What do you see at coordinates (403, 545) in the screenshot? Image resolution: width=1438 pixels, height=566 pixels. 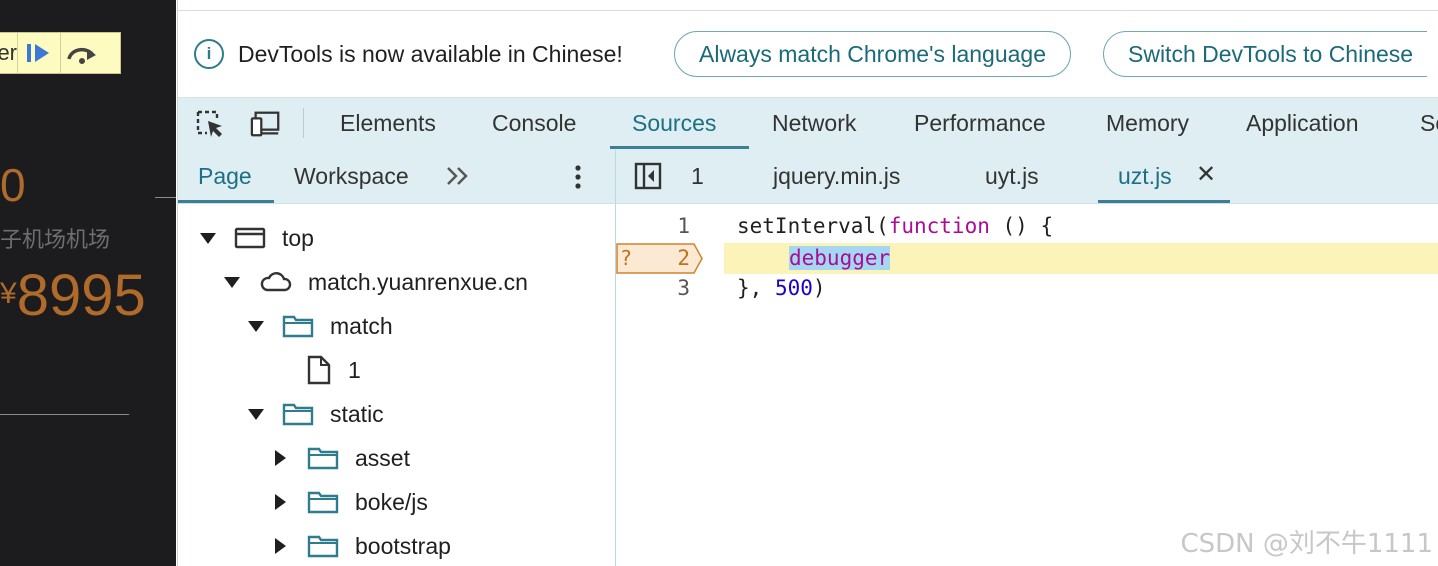 I see `tree-item-label: bootstrap` at bounding box center [403, 545].